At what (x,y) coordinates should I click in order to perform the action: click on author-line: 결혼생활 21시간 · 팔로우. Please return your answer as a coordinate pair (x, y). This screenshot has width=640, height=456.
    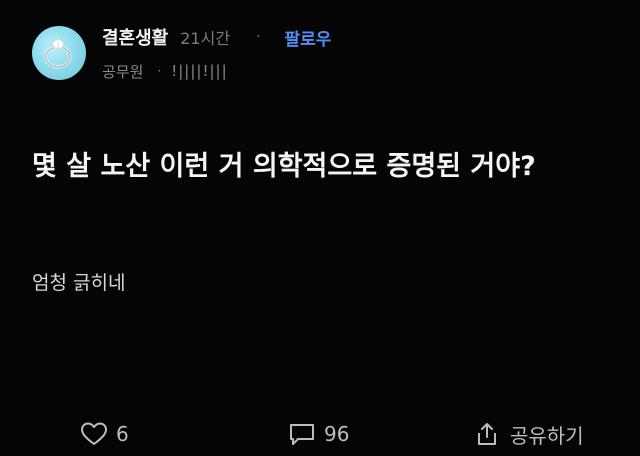
    Looking at the image, I should click on (216, 37).